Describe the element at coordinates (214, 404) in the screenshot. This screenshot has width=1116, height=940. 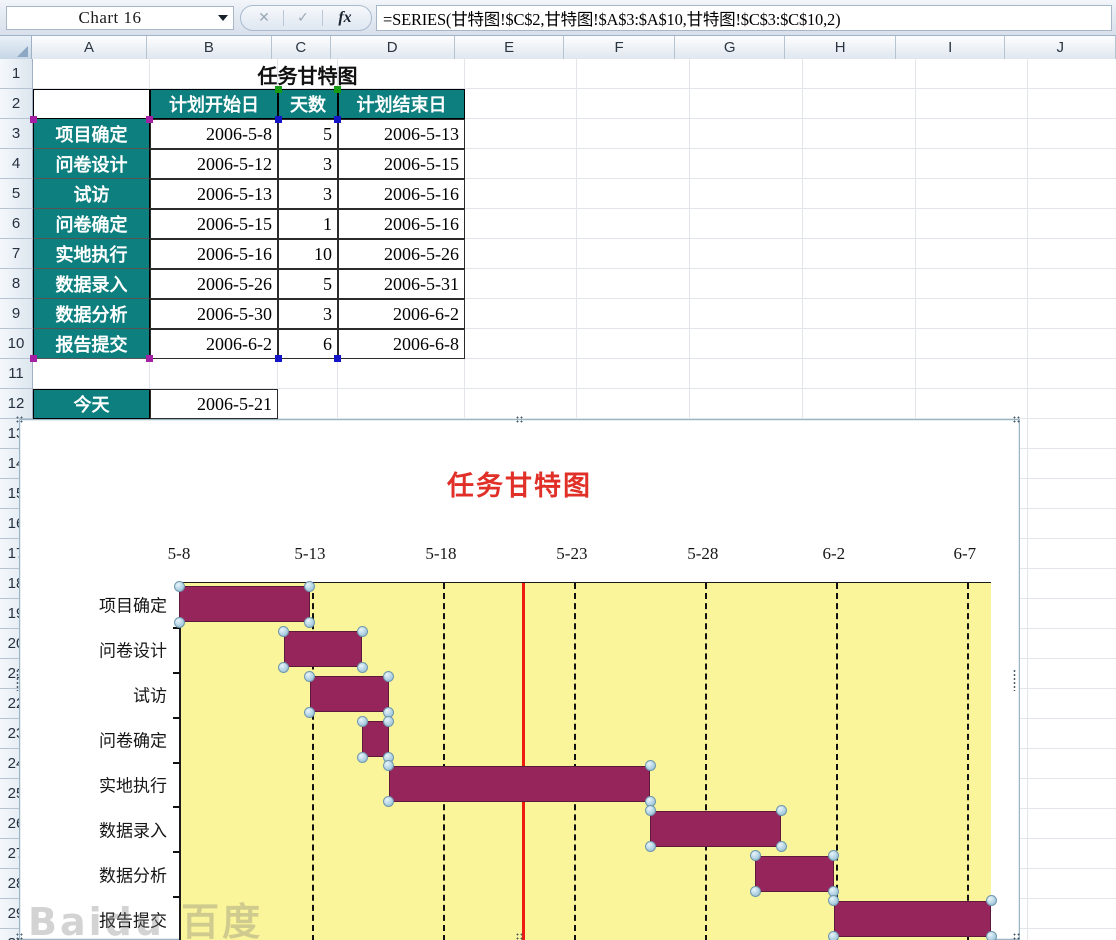
I see `cell-today-value: 2006-5-21` at that location.